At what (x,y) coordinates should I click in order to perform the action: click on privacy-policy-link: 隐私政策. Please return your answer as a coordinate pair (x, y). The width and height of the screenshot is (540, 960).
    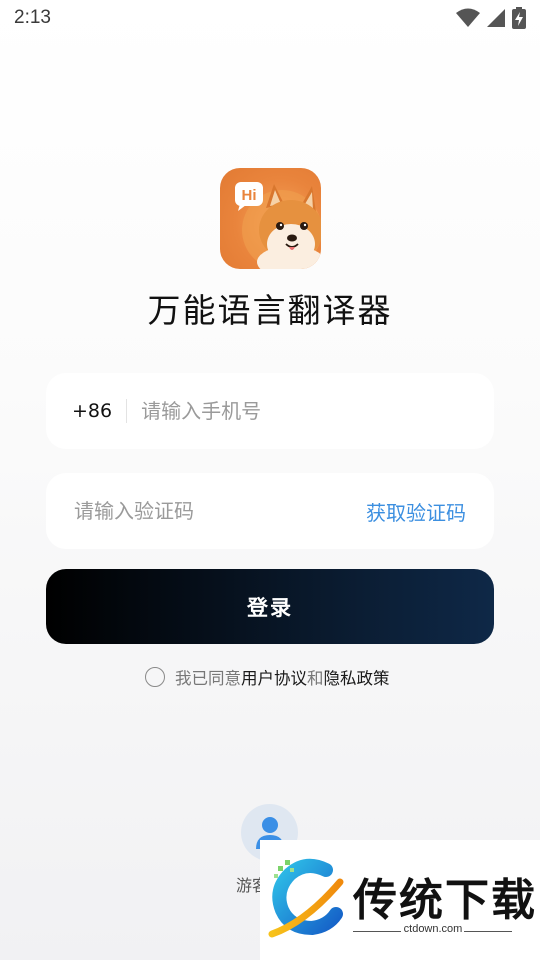
    Looking at the image, I should click on (357, 677).